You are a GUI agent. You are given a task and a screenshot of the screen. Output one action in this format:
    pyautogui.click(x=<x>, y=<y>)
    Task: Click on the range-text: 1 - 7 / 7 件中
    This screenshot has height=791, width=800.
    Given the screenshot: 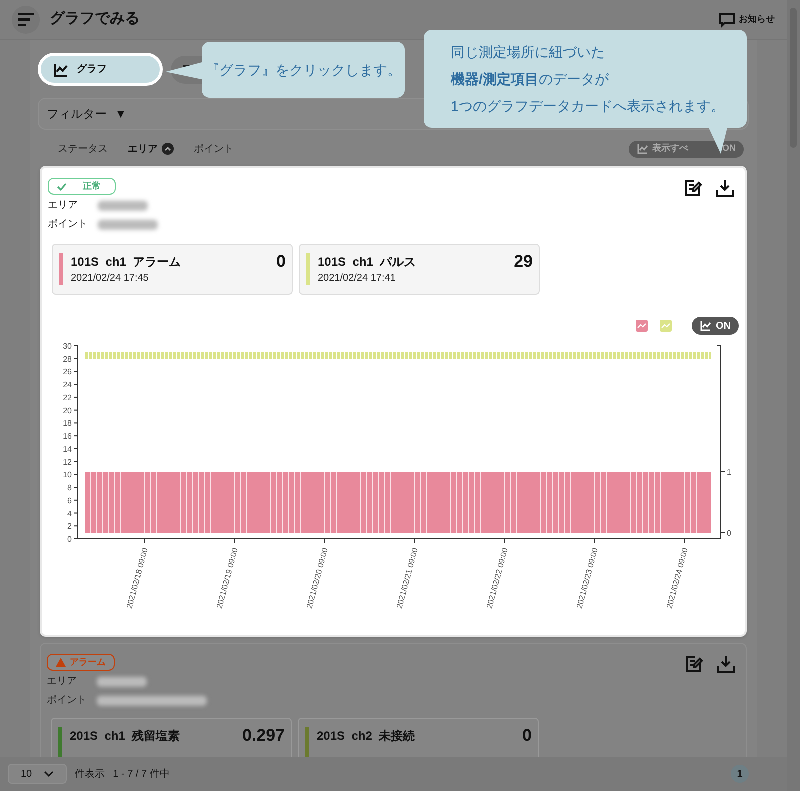 What is the action you would take?
    pyautogui.click(x=141, y=775)
    